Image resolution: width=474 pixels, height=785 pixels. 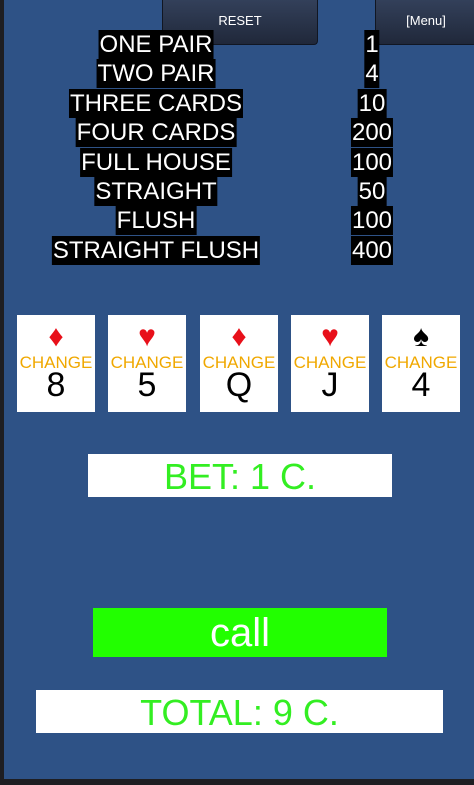 I want to click on total-display: TOTAL: 9 C., so click(x=239, y=711).